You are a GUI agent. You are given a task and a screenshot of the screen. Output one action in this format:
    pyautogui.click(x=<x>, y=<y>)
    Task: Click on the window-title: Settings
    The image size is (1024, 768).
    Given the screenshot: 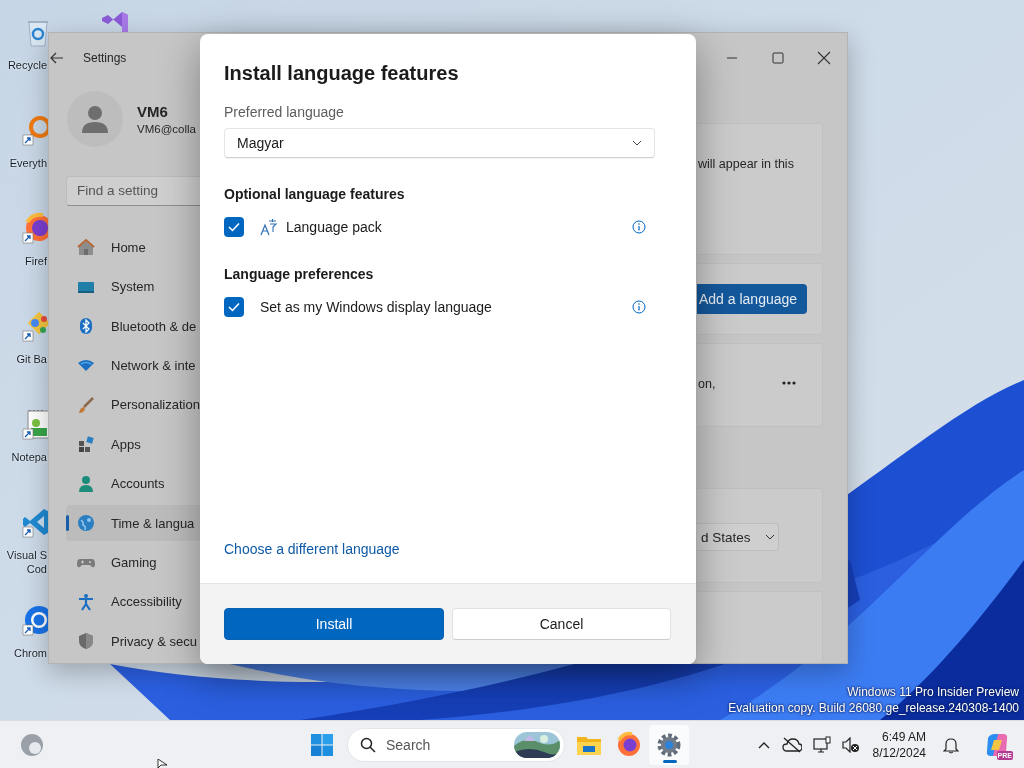 What is the action you would take?
    pyautogui.click(x=105, y=58)
    